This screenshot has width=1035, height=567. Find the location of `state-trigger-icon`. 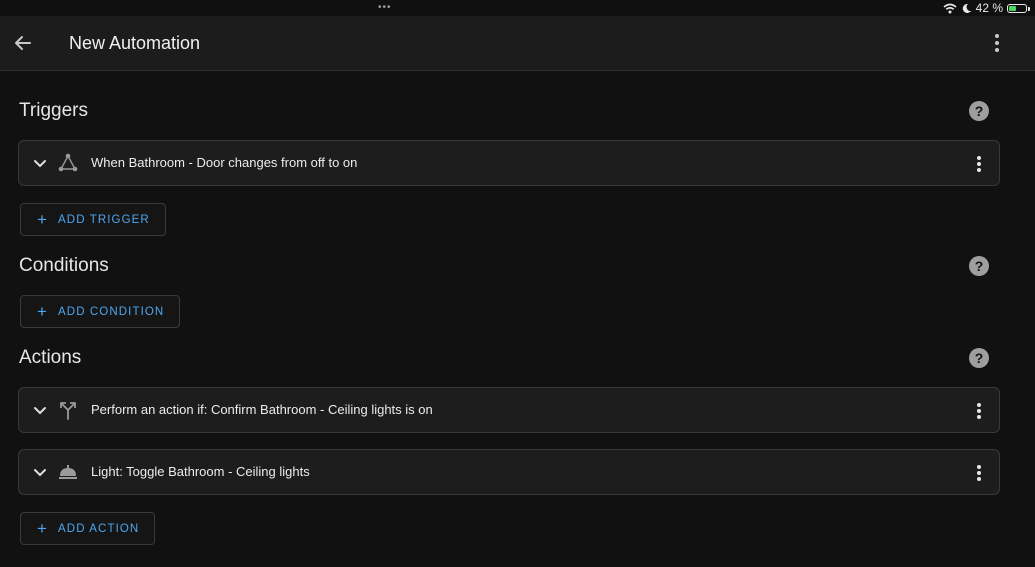

state-trigger-icon is located at coordinates (68, 162).